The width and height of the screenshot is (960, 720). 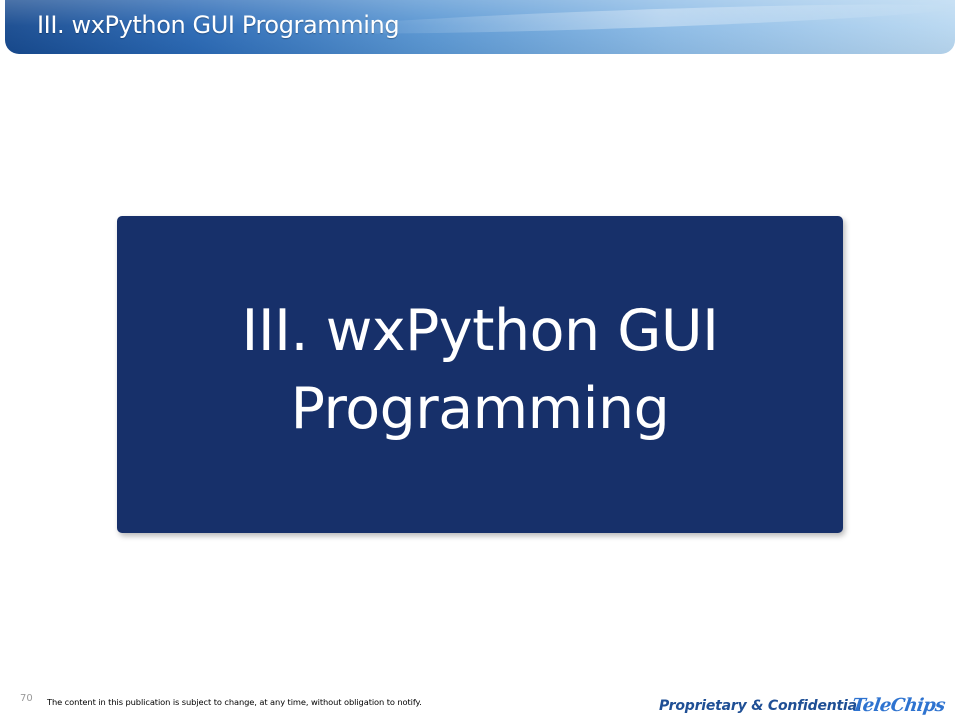 What do you see at coordinates (760, 706) in the screenshot?
I see `confidential-label: Proprietary & Confidential` at bounding box center [760, 706].